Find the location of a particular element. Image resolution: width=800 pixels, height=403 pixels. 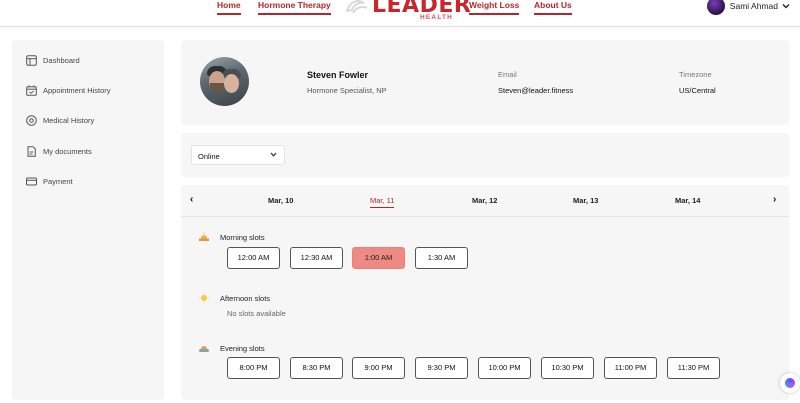

sidebar-item-payment: Payment is located at coordinates (49, 181).